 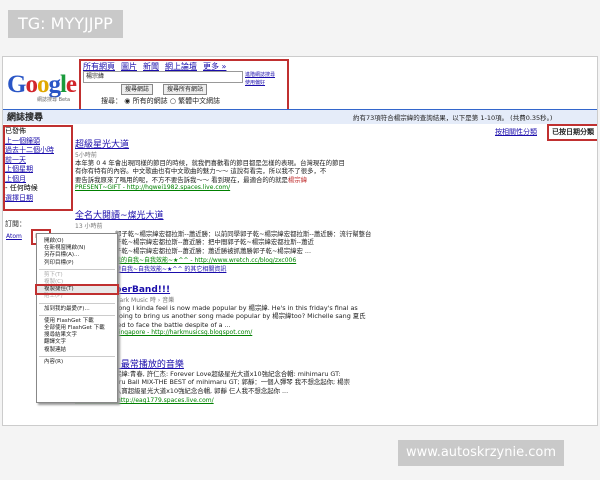 What do you see at coordinates (163, 77) in the screenshot?
I see `search-input: 楊宗緯` at bounding box center [163, 77].